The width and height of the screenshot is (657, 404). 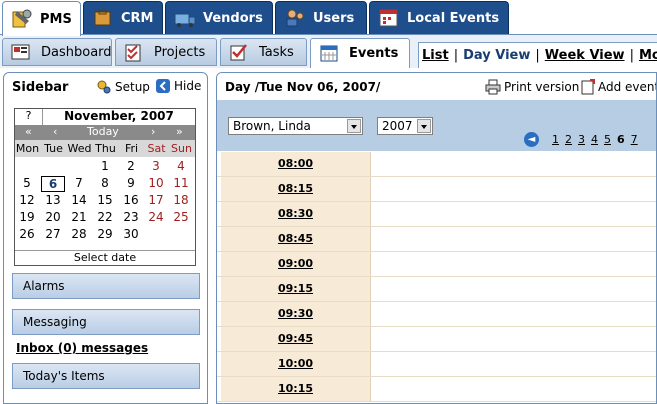 I want to click on calendar-next-month: ›, so click(x=153, y=131).